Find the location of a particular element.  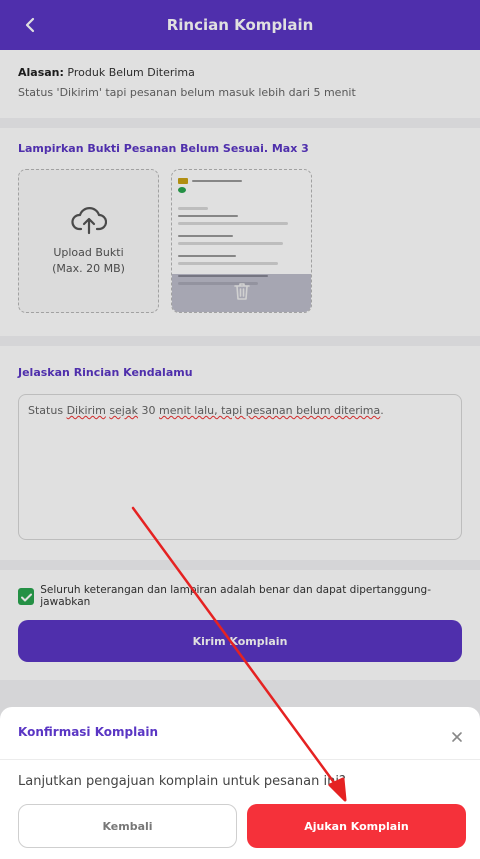

close-icon is located at coordinates (457, 736).